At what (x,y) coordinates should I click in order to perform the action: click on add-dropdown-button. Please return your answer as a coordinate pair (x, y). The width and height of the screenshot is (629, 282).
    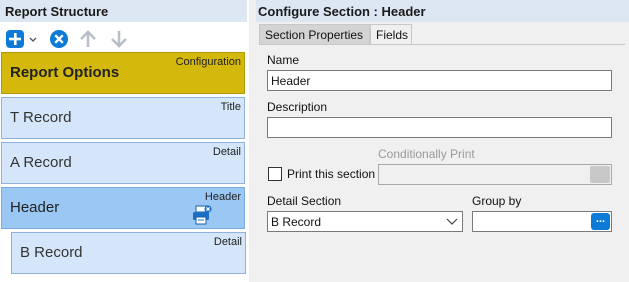
    Looking at the image, I should click on (33, 39).